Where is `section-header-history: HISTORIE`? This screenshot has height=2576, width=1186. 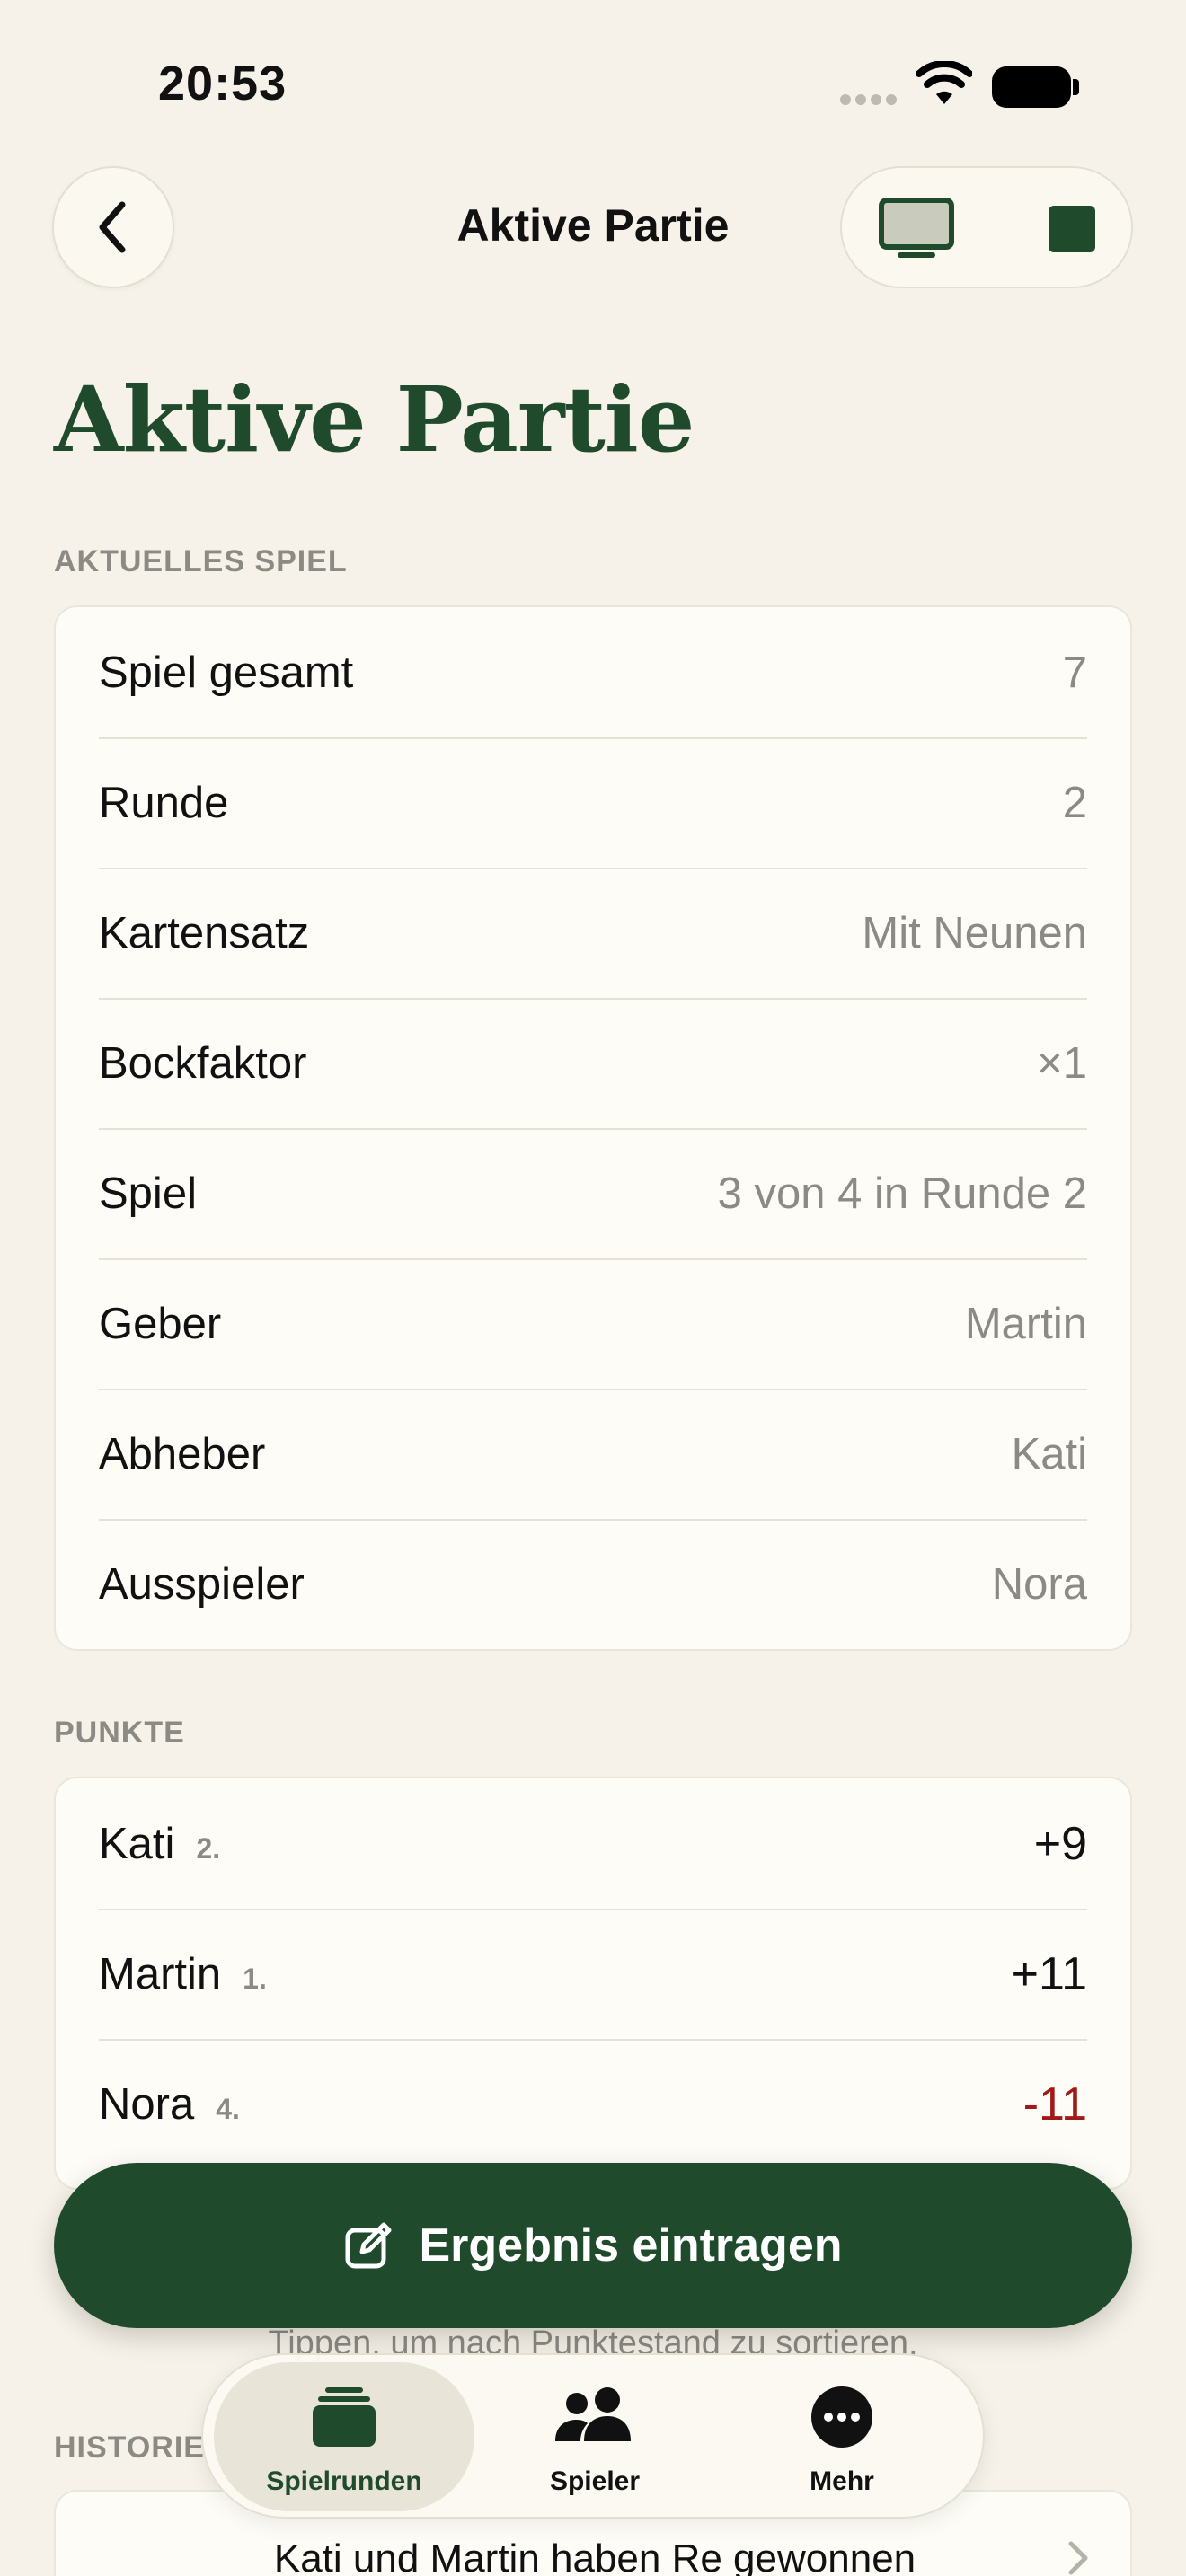
section-header-history: HISTORIE is located at coordinates (129, 2447).